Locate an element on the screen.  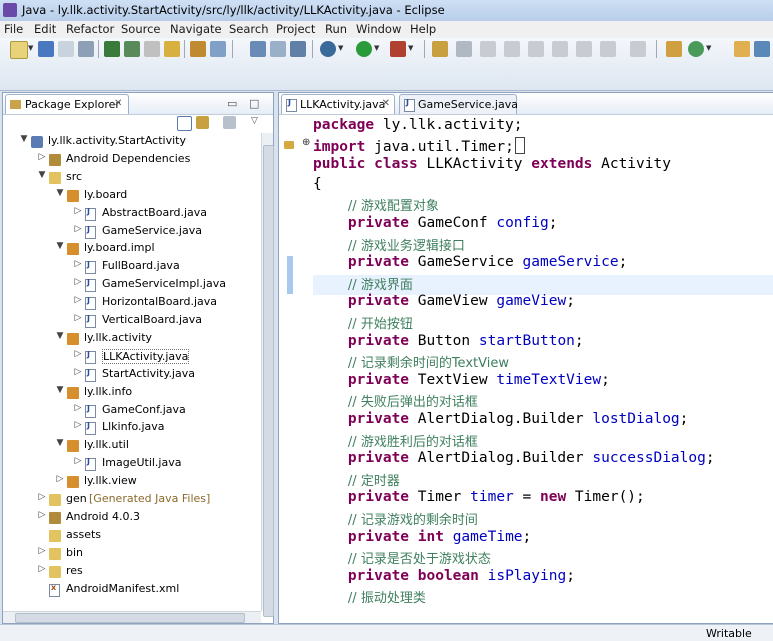
menu-search: Search is located at coordinates (249, 29).